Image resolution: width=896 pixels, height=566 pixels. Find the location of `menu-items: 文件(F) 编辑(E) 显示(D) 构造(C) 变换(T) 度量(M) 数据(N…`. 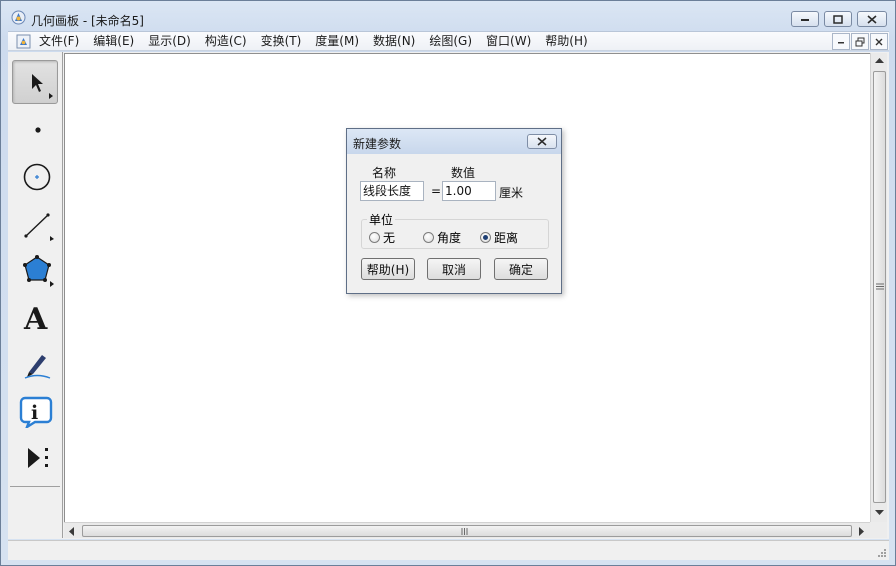

menu-items: 文件(F) 编辑(E) 显示(D) 构造(C) 变换(T) 度量(M) 数据(N… is located at coordinates (320, 41).